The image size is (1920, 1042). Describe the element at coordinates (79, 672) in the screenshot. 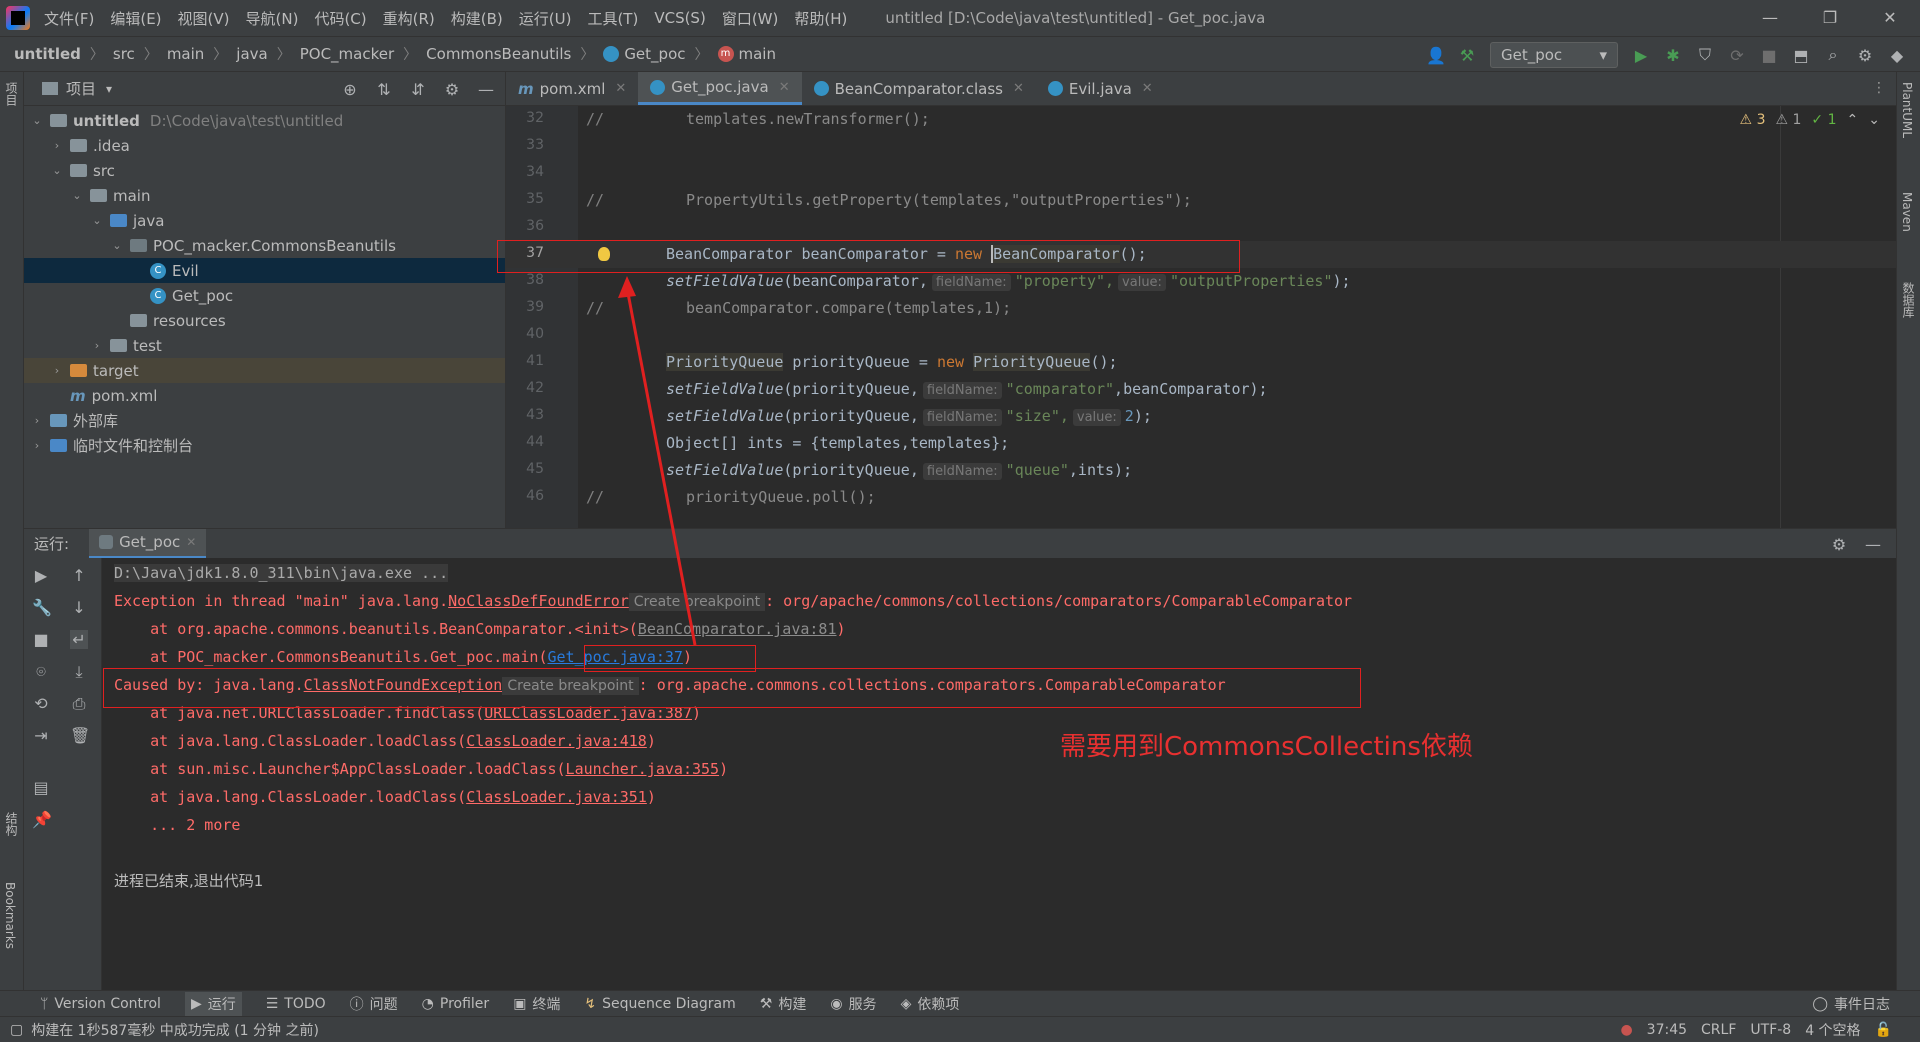

I see `scroll-to-end-icon: ⤓` at that location.